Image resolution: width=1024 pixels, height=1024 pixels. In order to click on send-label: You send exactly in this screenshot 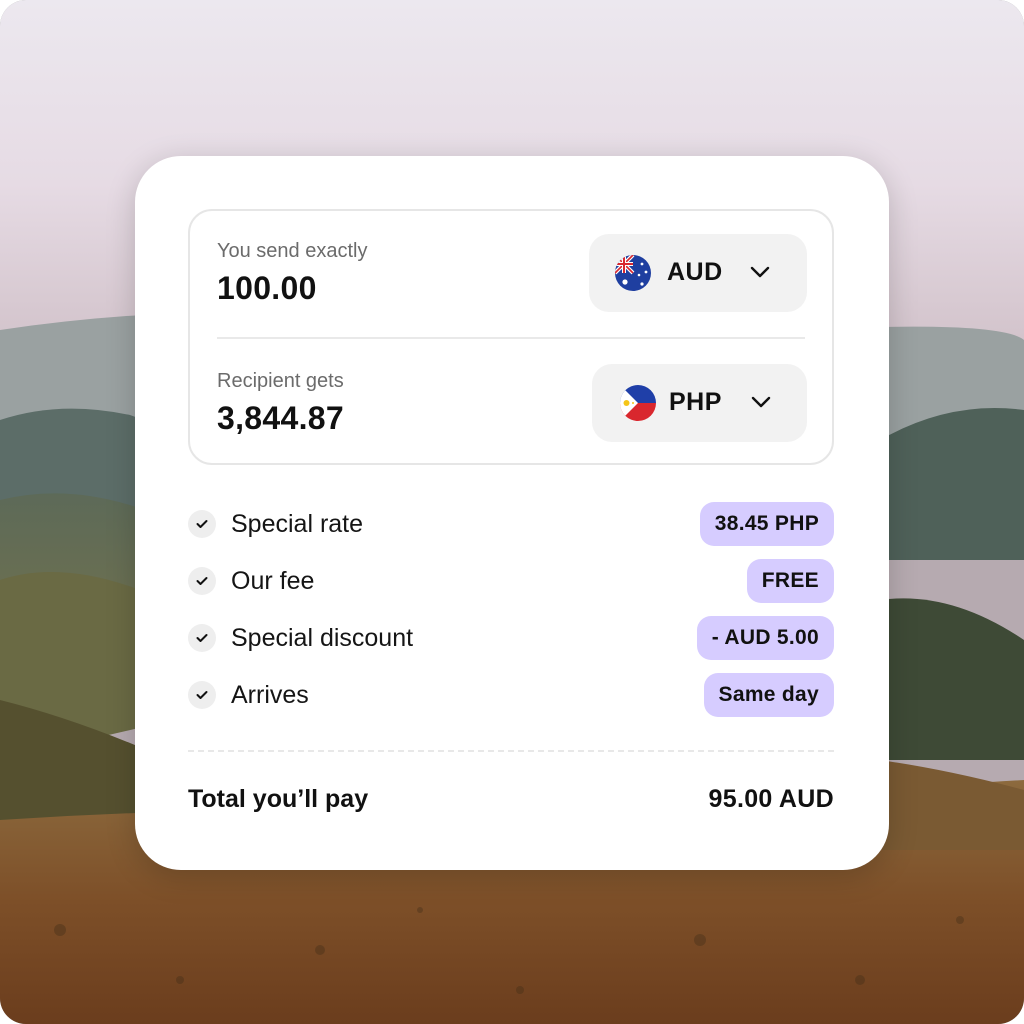, I will do `click(292, 251)`.